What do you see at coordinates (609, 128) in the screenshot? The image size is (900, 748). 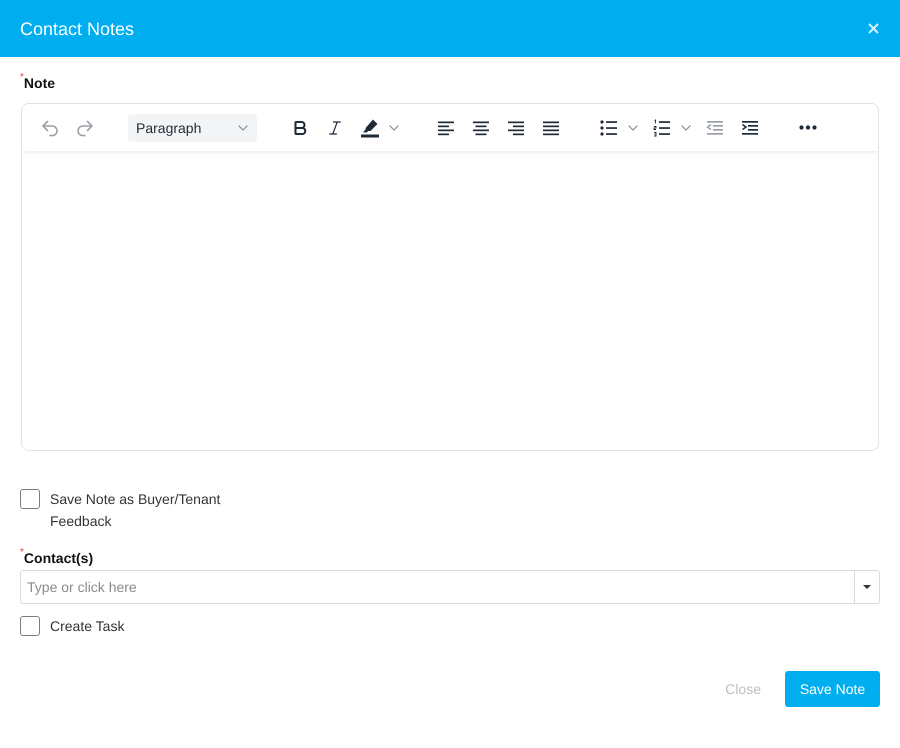 I see `bulleted-list-icon` at bounding box center [609, 128].